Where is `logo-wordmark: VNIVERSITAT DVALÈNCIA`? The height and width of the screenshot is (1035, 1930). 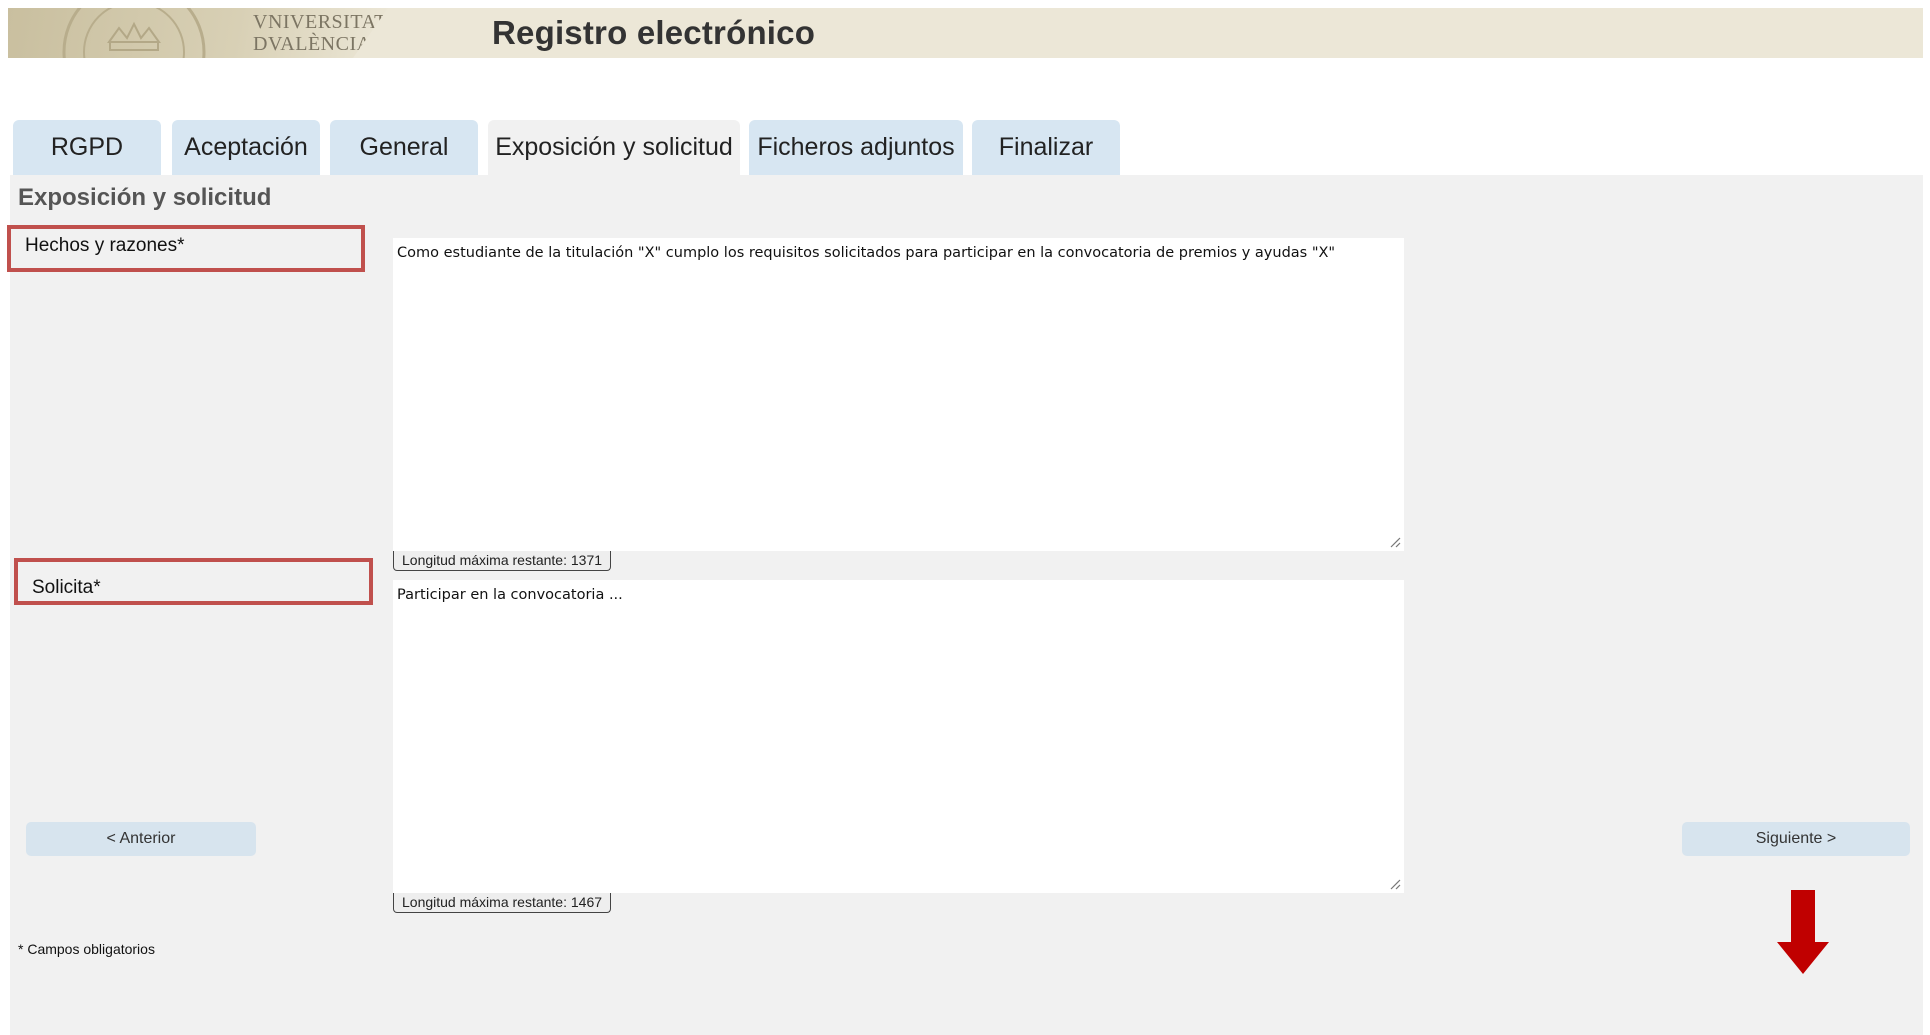 logo-wordmark: VNIVERSITAT DVALÈNCIA is located at coordinates (320, 33).